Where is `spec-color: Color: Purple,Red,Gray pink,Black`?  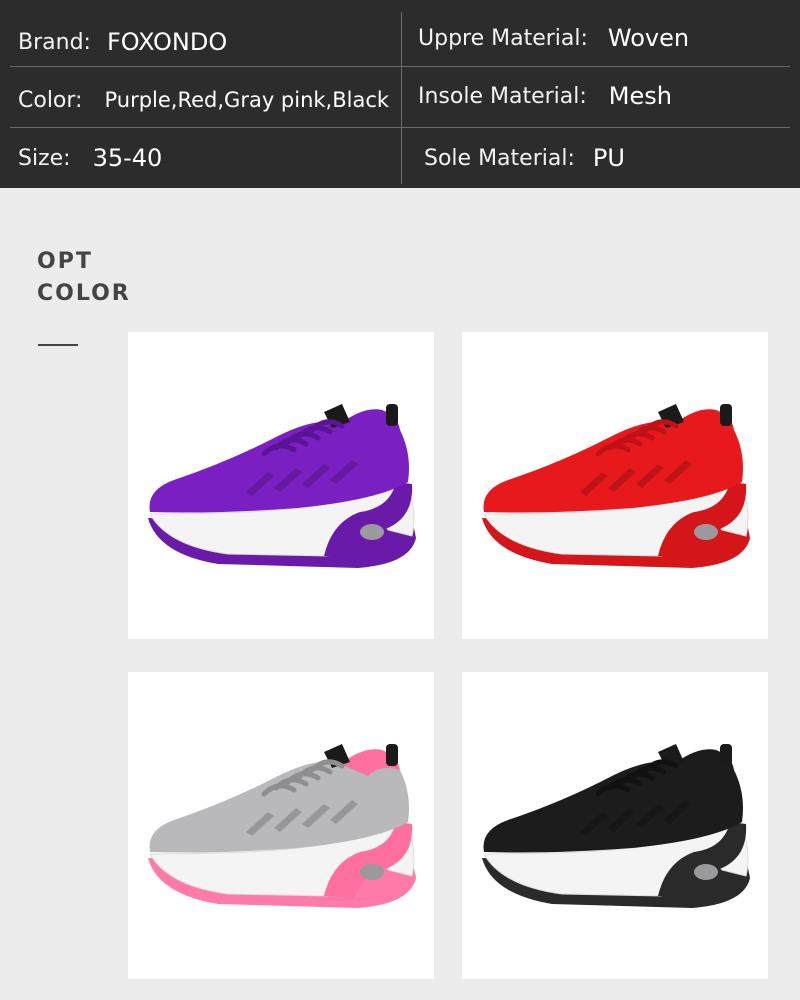
spec-color: Color: Purple,Red,Gray pink,Black is located at coordinates (203, 100).